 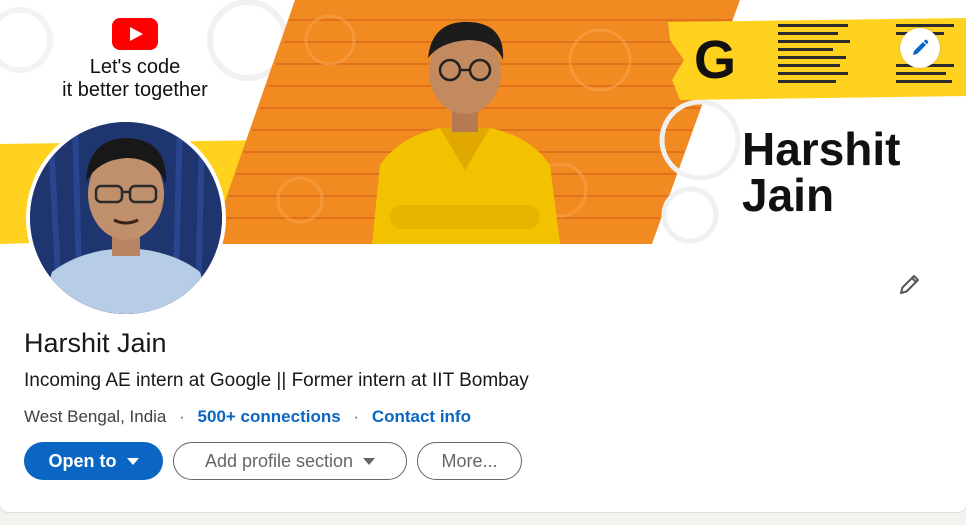 What do you see at coordinates (269, 416) in the screenshot?
I see `connections-link: 500+ connections` at bounding box center [269, 416].